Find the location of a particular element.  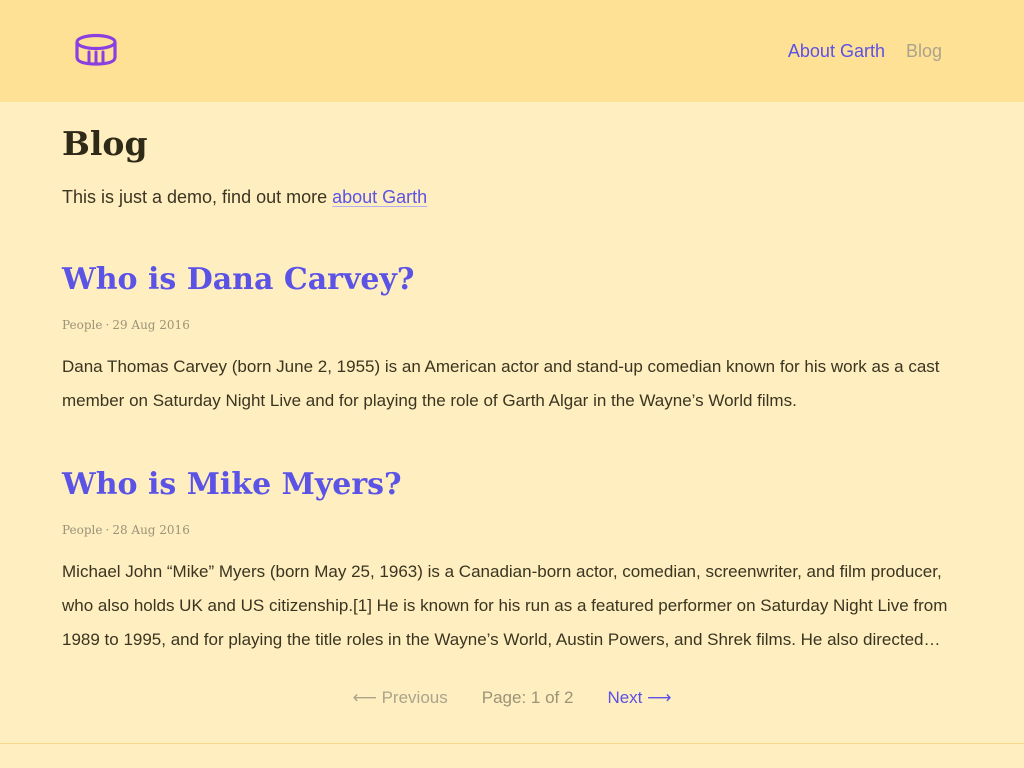

post-title-link: Who is Mike Myers? is located at coordinates (232, 484).